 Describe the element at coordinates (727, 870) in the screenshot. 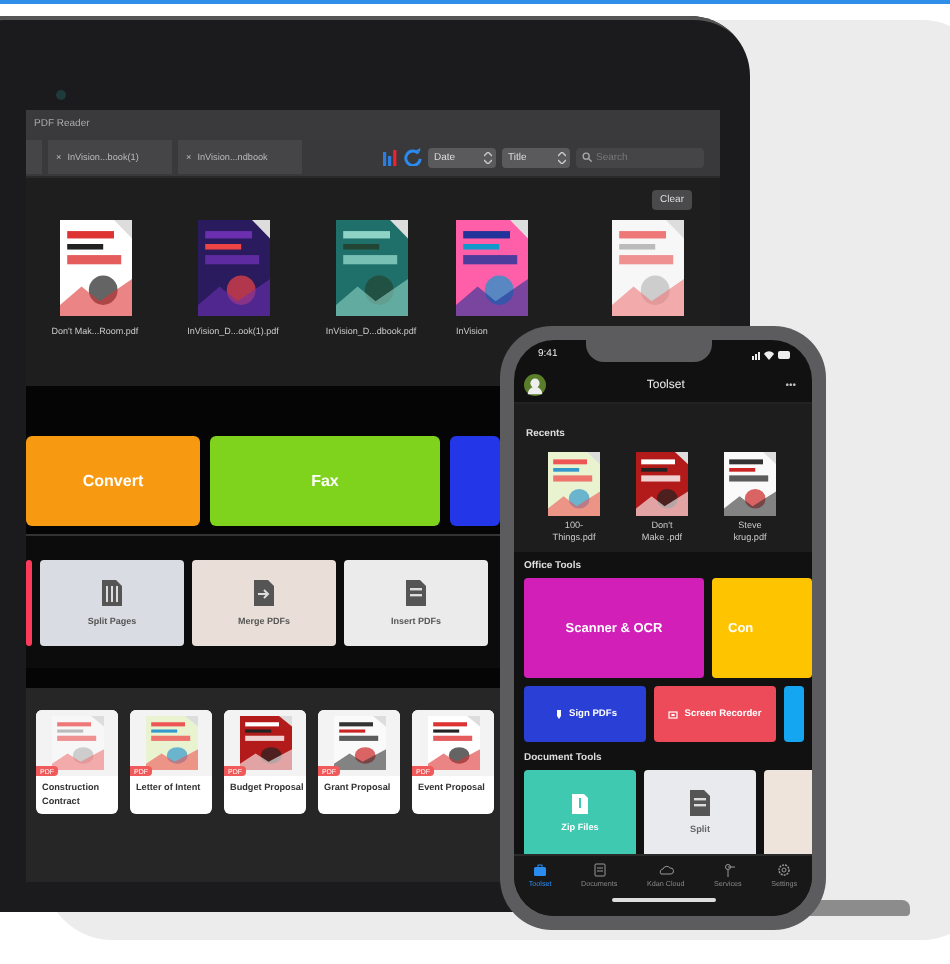

I see `key-icon` at that location.